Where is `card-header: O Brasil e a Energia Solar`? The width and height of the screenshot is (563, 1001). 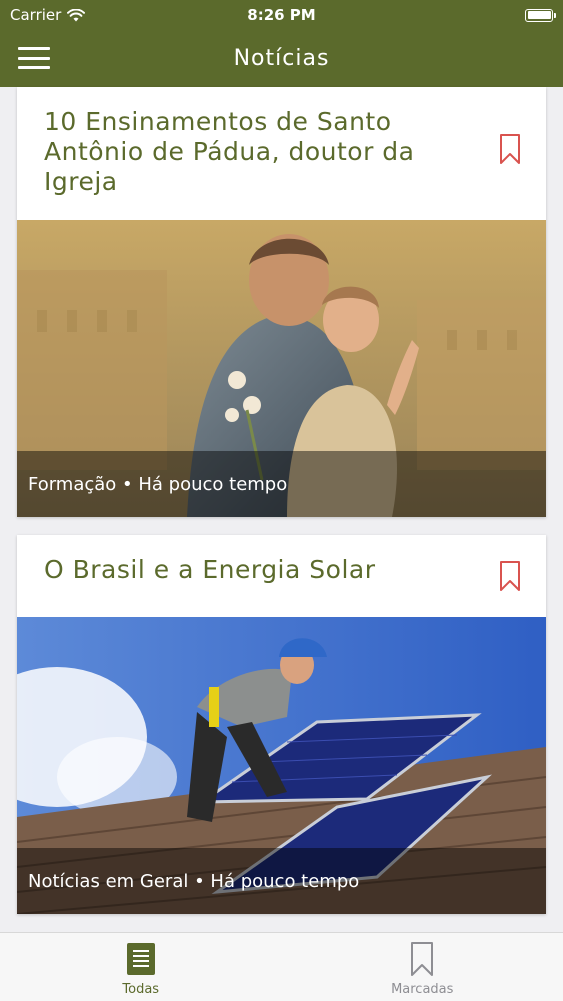
card-header: O Brasil e a Energia Solar is located at coordinates (281, 576).